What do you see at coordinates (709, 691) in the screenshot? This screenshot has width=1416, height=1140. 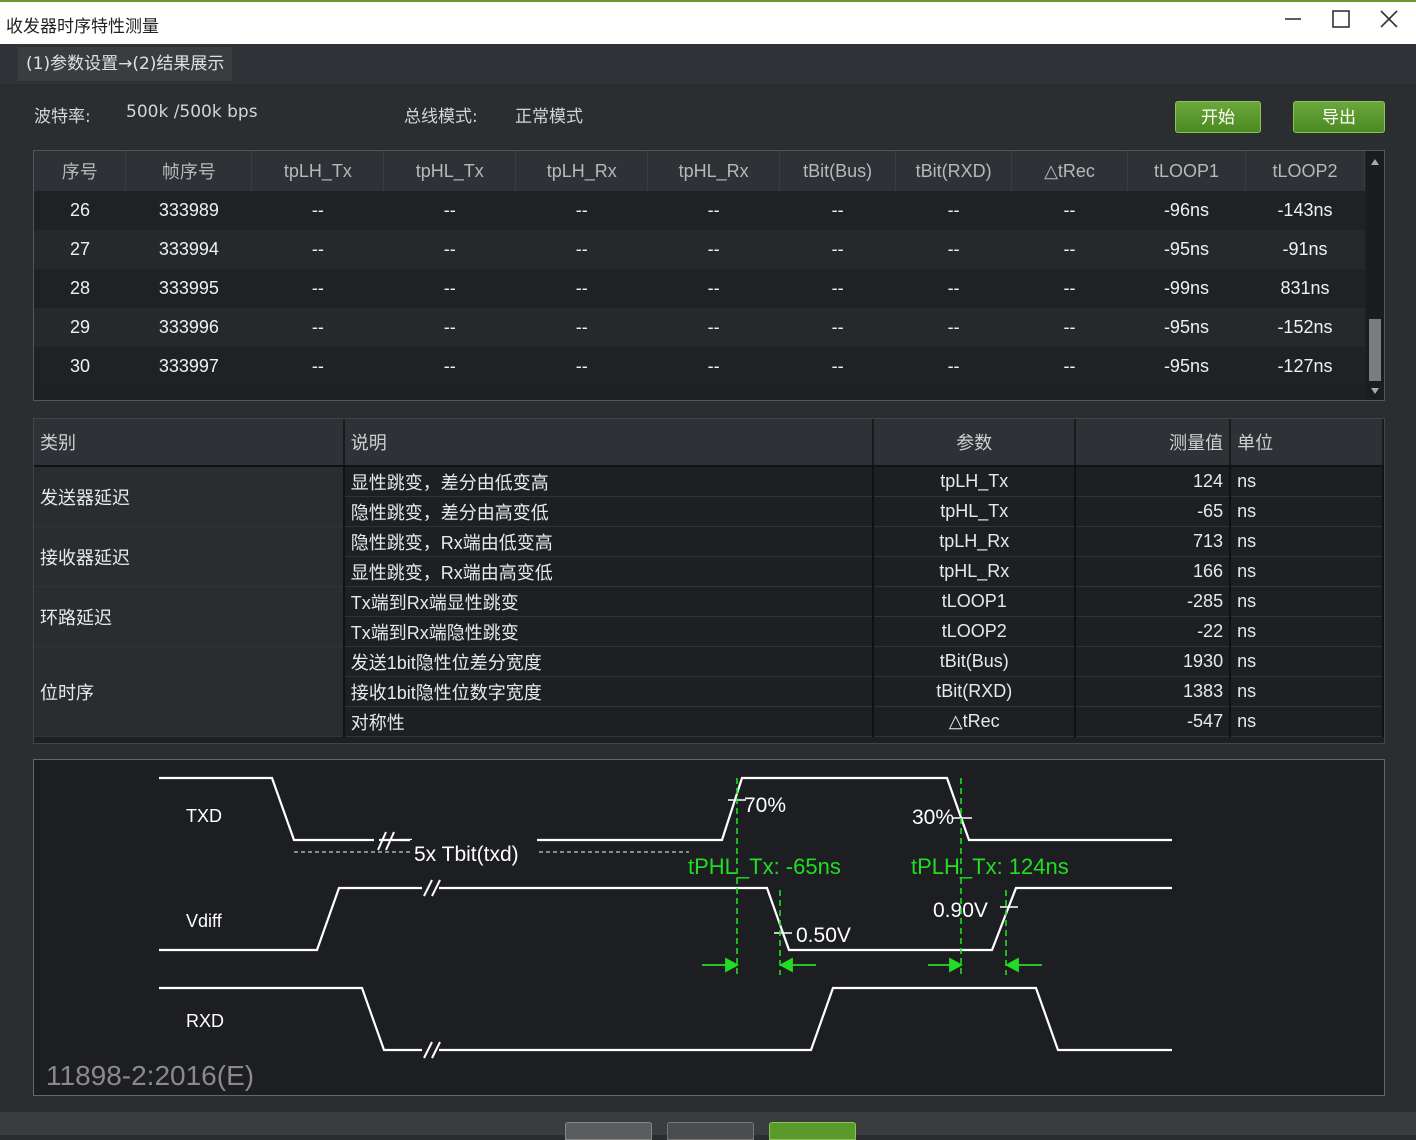 I see `result-row: 位时序 发送1bit隐性位差分宽度 tBit(Bus) 1930 ns` at bounding box center [709, 691].